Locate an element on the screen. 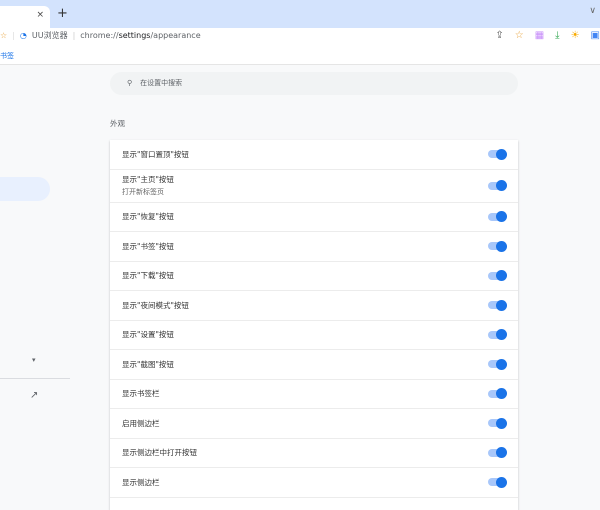  setting-label: 显示侧边栏 is located at coordinates (141, 482).